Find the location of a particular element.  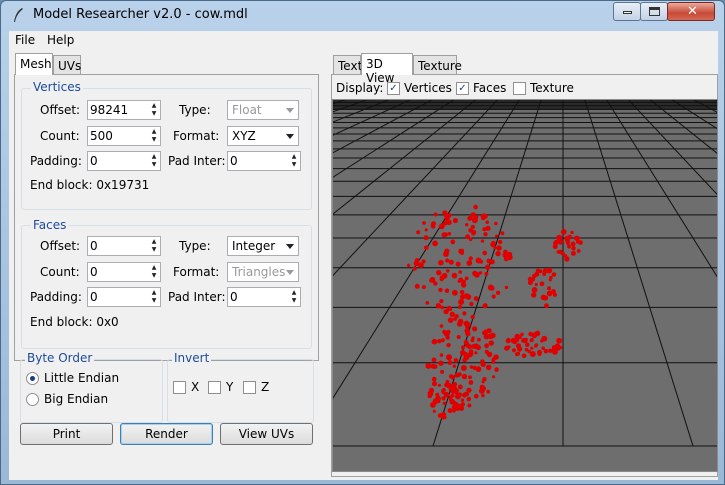

faces-checkbox: ✓ is located at coordinates (462, 88).